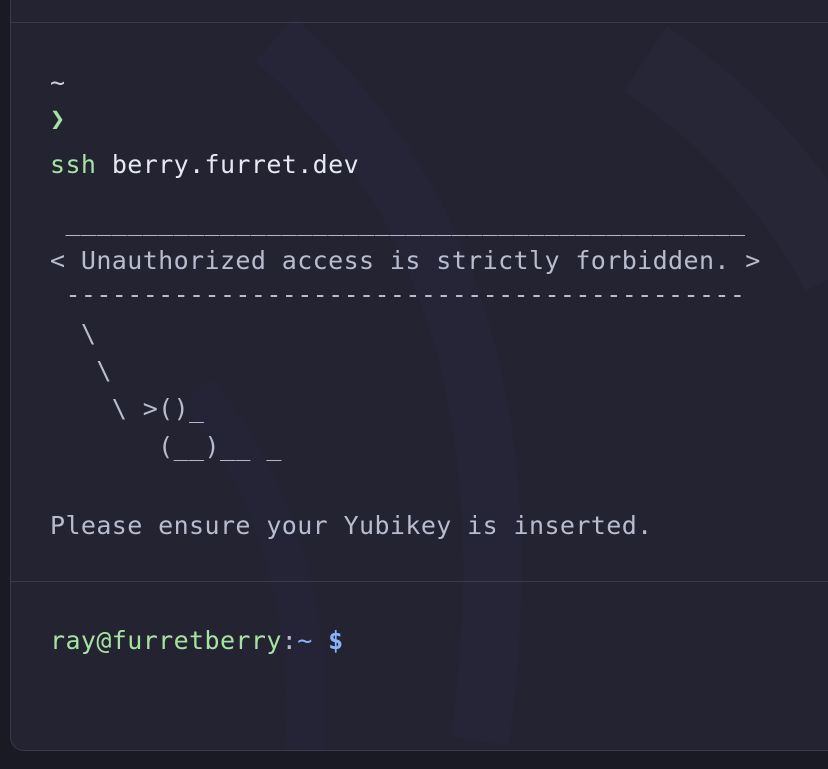 The width and height of the screenshot is (828, 769). Describe the element at coordinates (127, 408) in the screenshot. I see `banner-line: \ >()_` at that location.